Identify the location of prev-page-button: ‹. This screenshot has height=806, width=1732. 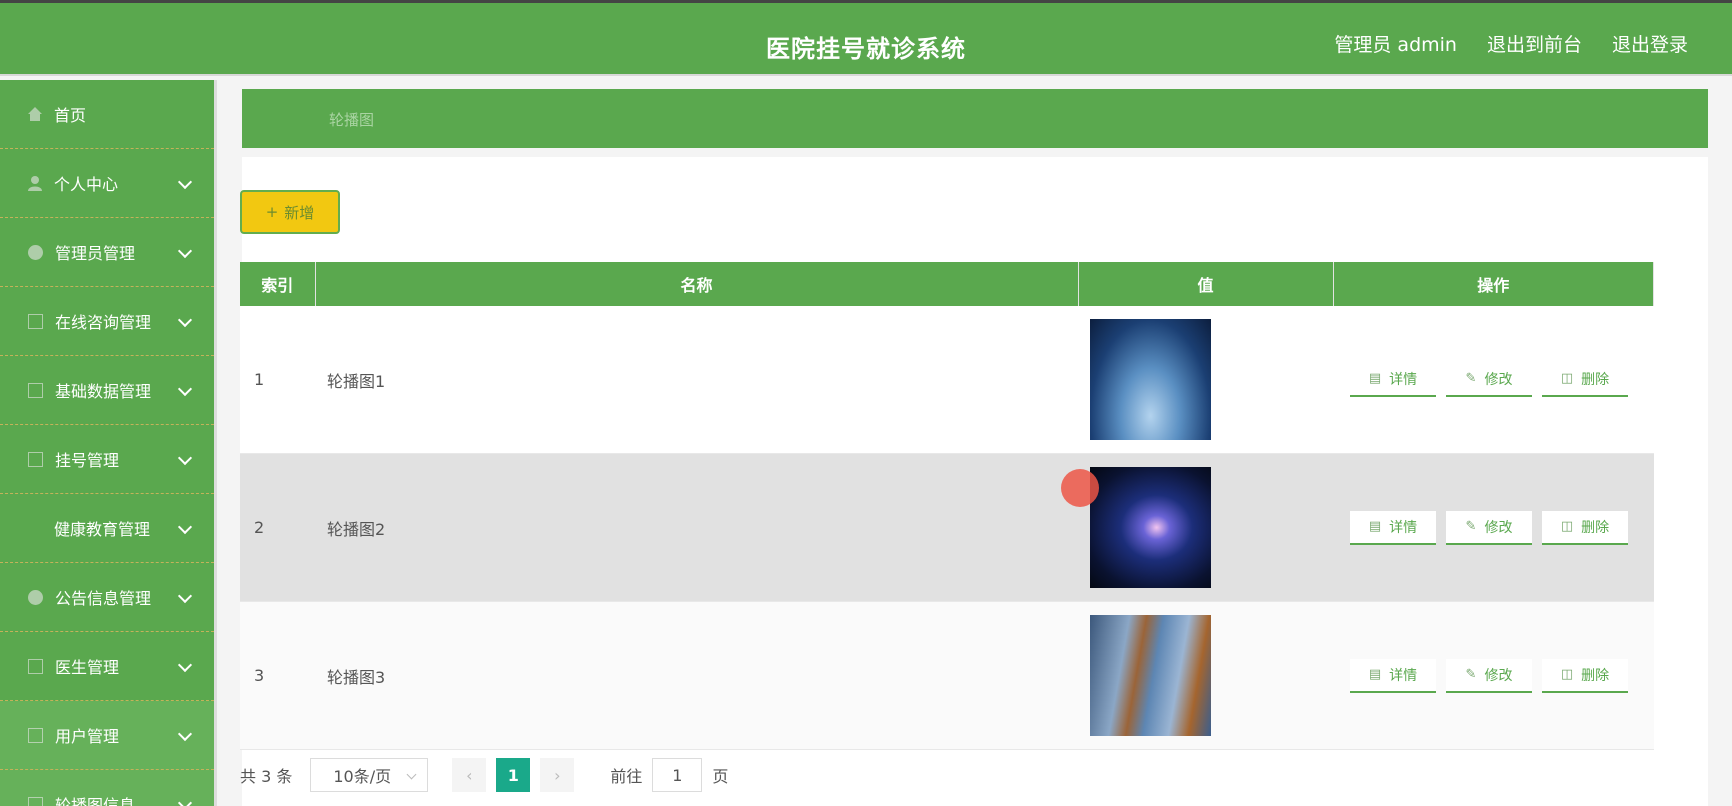
(469, 775).